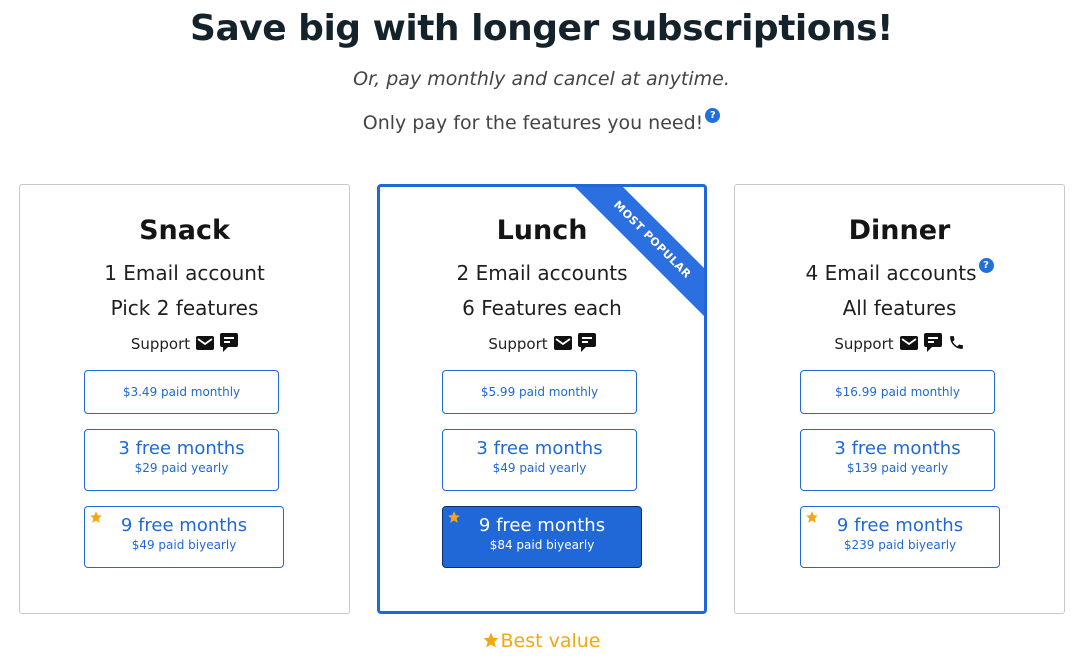  What do you see at coordinates (542, 537) in the screenshot?
I see `lunch-biyearly-option: 9 free months $84 paid biyearly` at bounding box center [542, 537].